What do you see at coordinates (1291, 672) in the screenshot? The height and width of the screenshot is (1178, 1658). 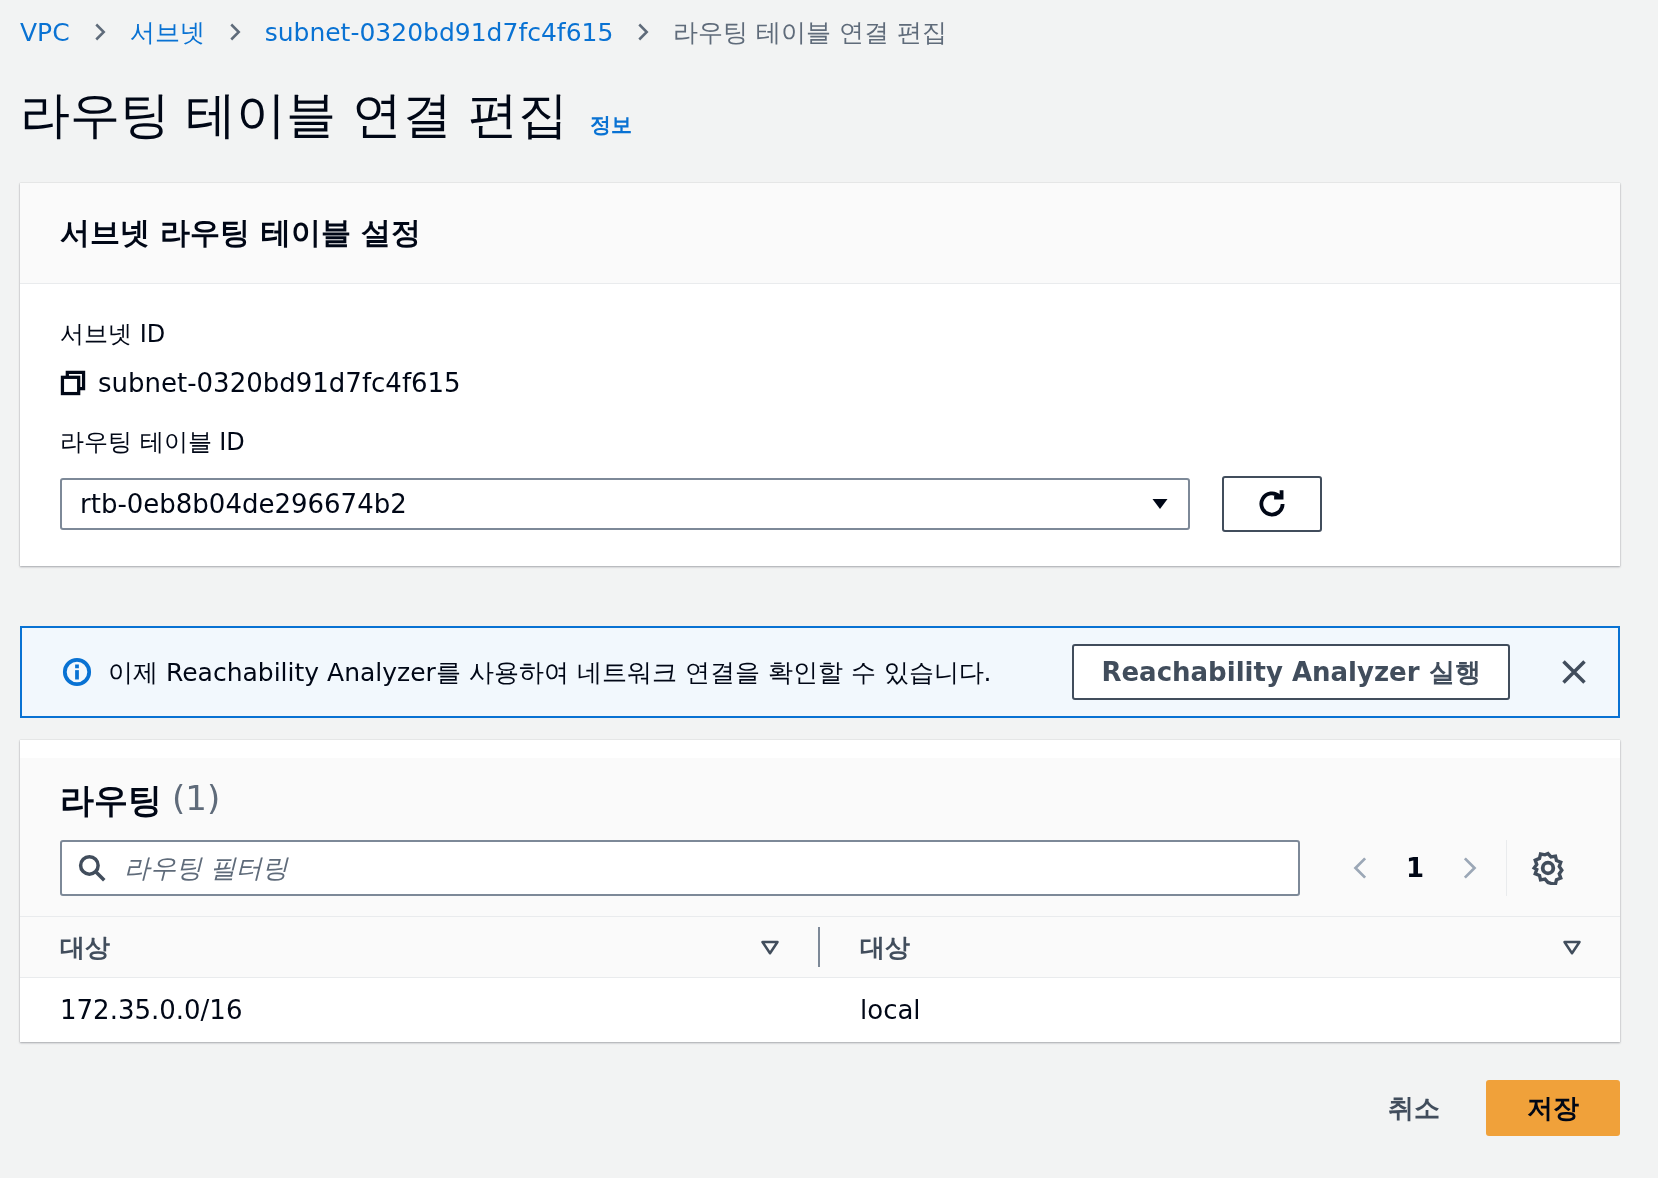 I see `reachability-analyzer-button: Reachability Analyzer 실행` at bounding box center [1291, 672].